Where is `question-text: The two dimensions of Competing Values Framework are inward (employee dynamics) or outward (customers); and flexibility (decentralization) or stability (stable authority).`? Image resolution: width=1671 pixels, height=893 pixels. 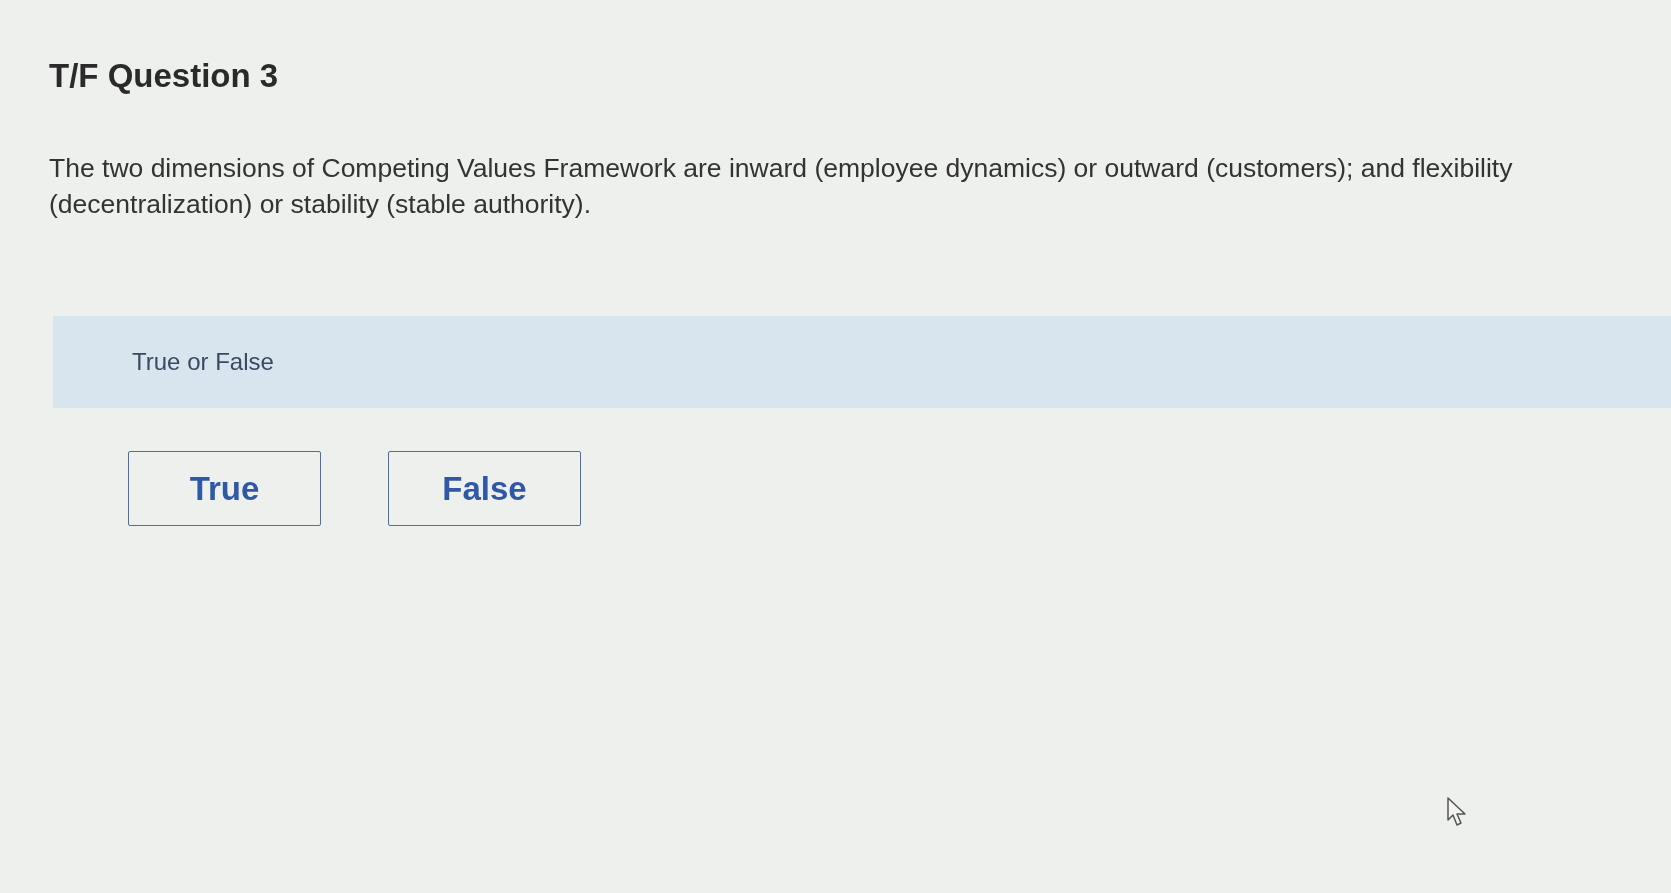 question-text: The two dimensions of Competing Values Framework are inward (employee dynamics) or outward (customers); and flexibility (decentralization) or stability (stable authority). is located at coordinates (781, 186).